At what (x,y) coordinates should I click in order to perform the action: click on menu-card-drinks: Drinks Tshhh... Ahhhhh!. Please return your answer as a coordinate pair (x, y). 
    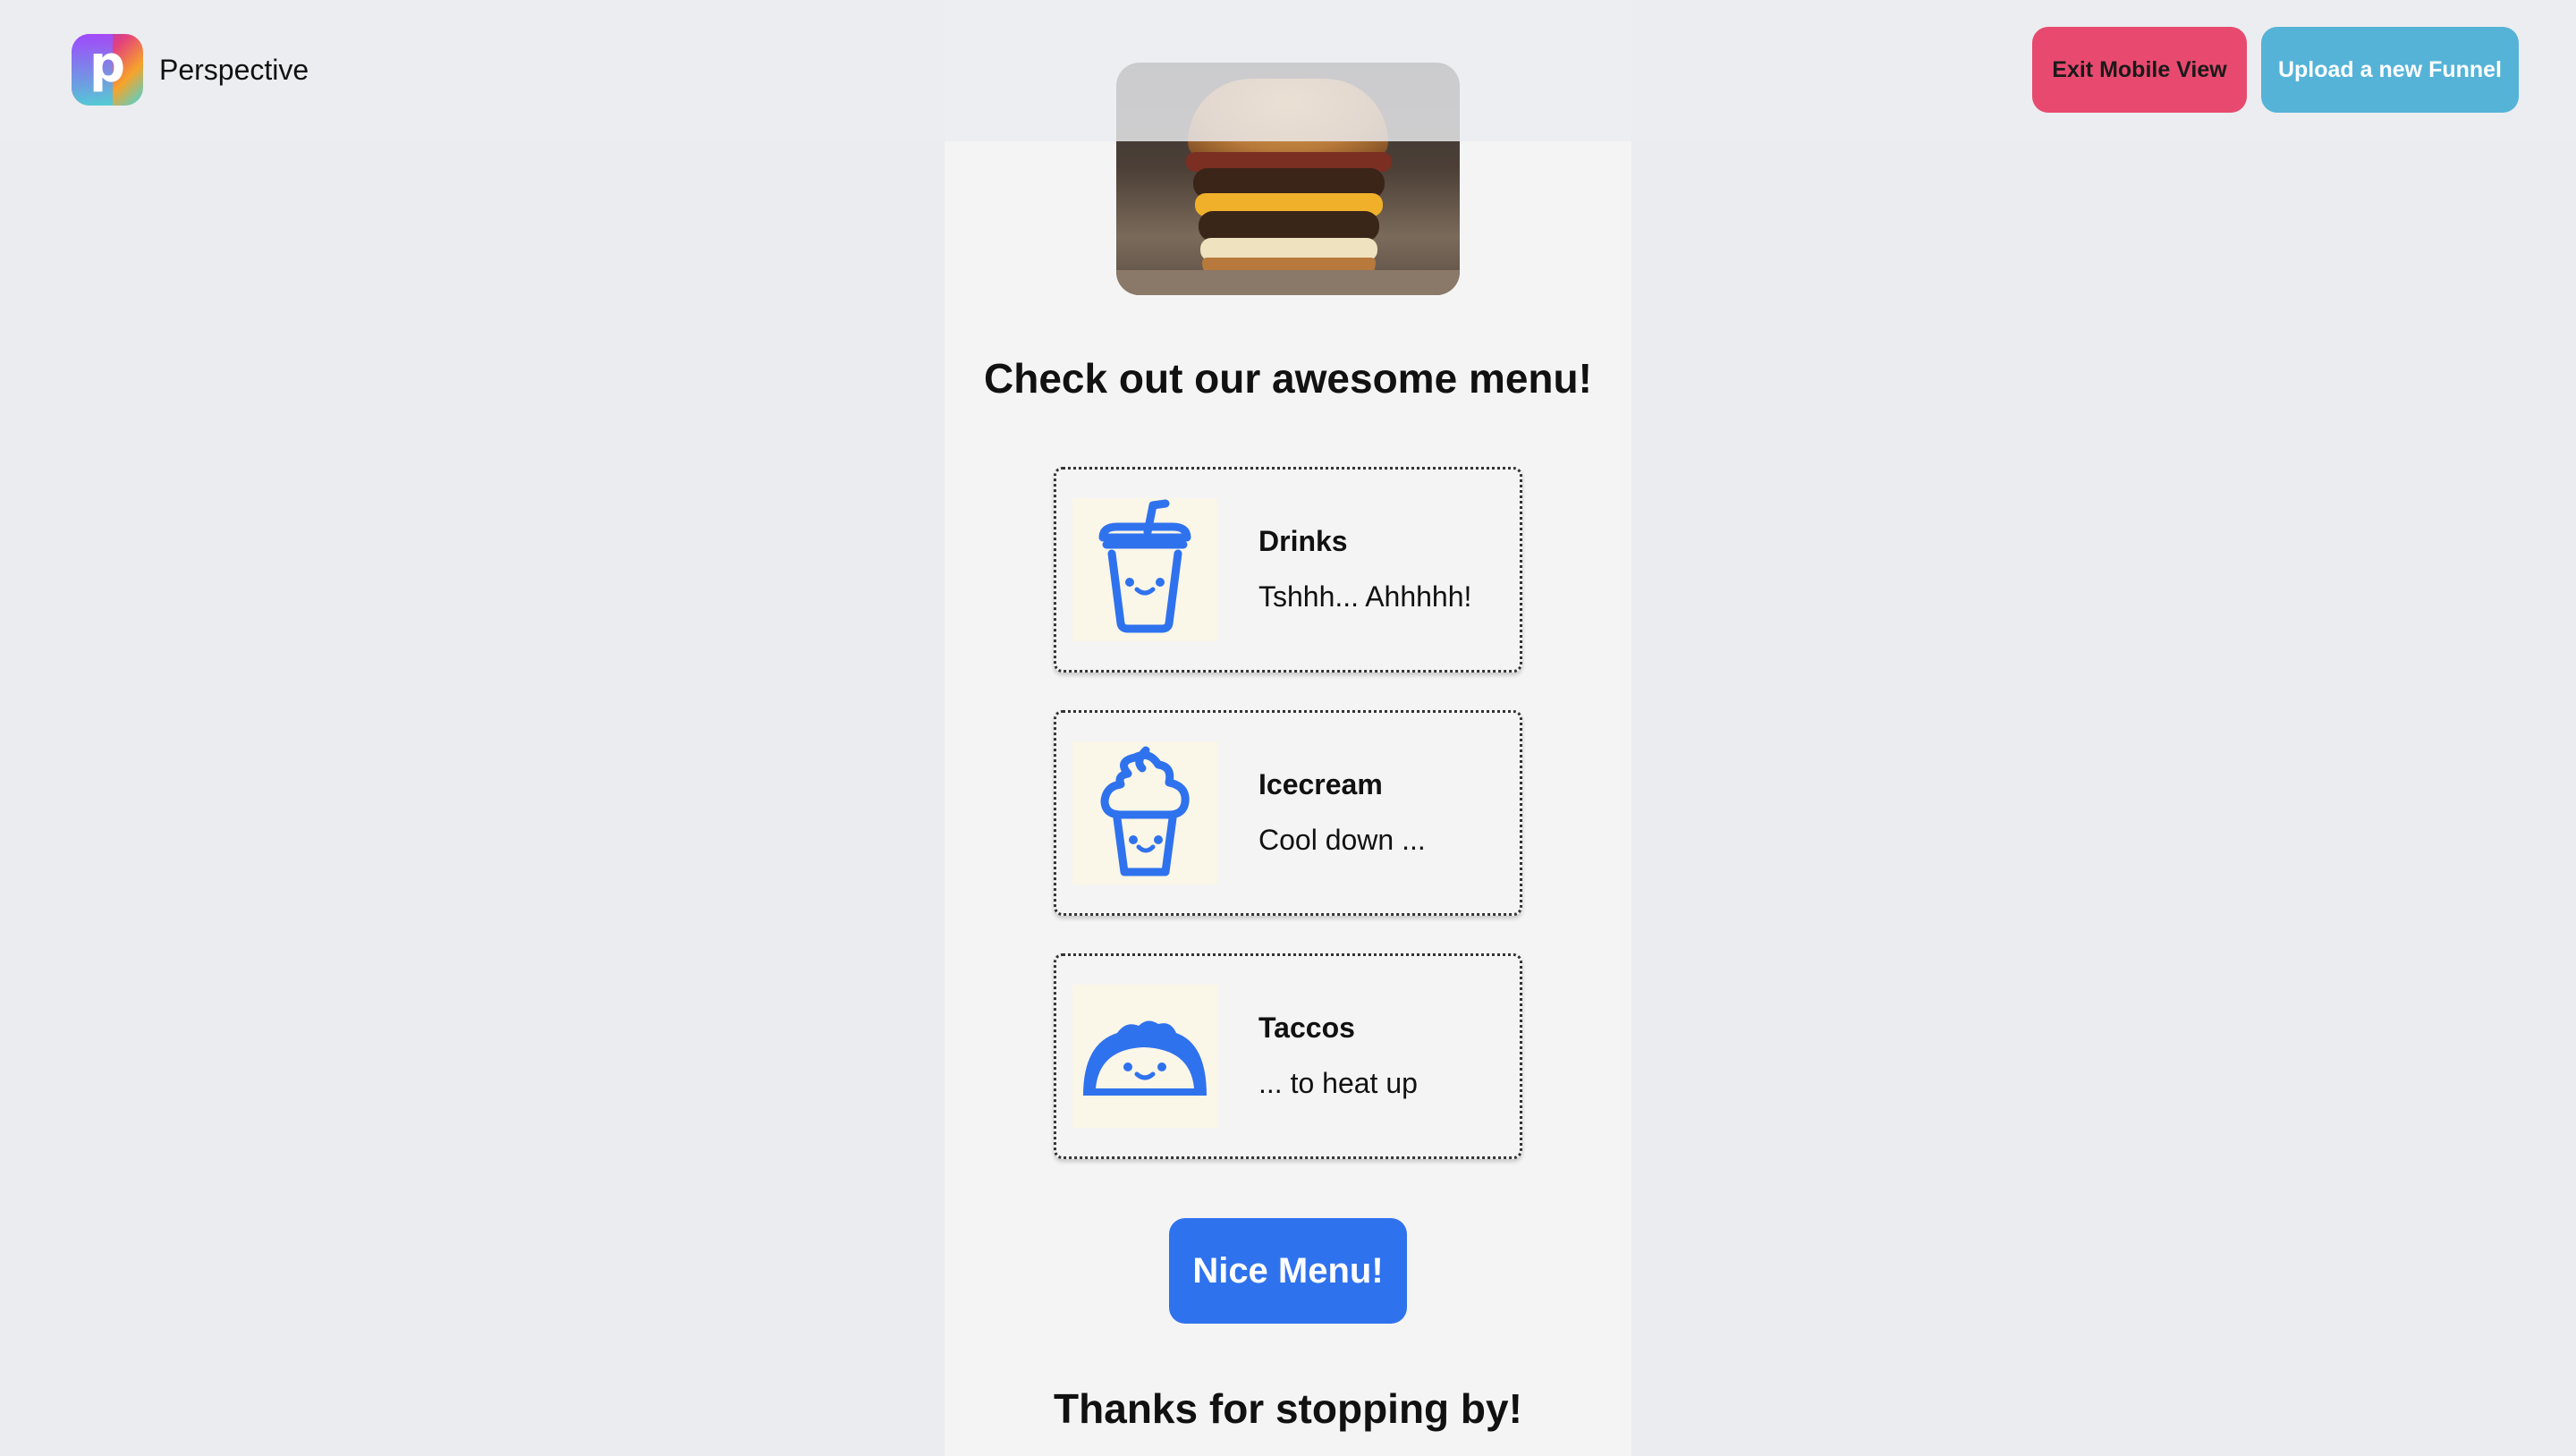
    Looking at the image, I should click on (1288, 570).